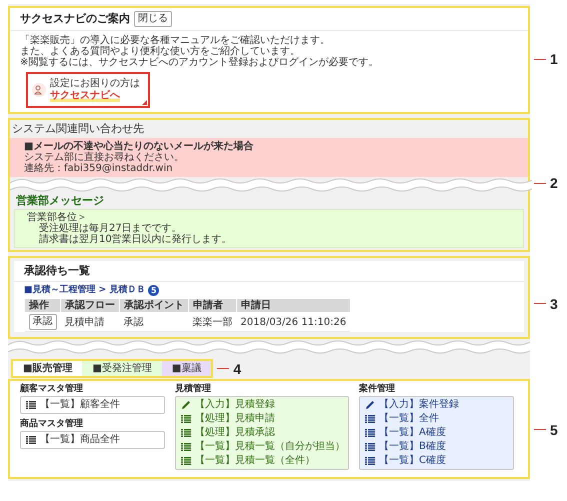 The width and height of the screenshot is (567, 501). I want to click on menu-tab: ■販売管理, so click(47, 368).